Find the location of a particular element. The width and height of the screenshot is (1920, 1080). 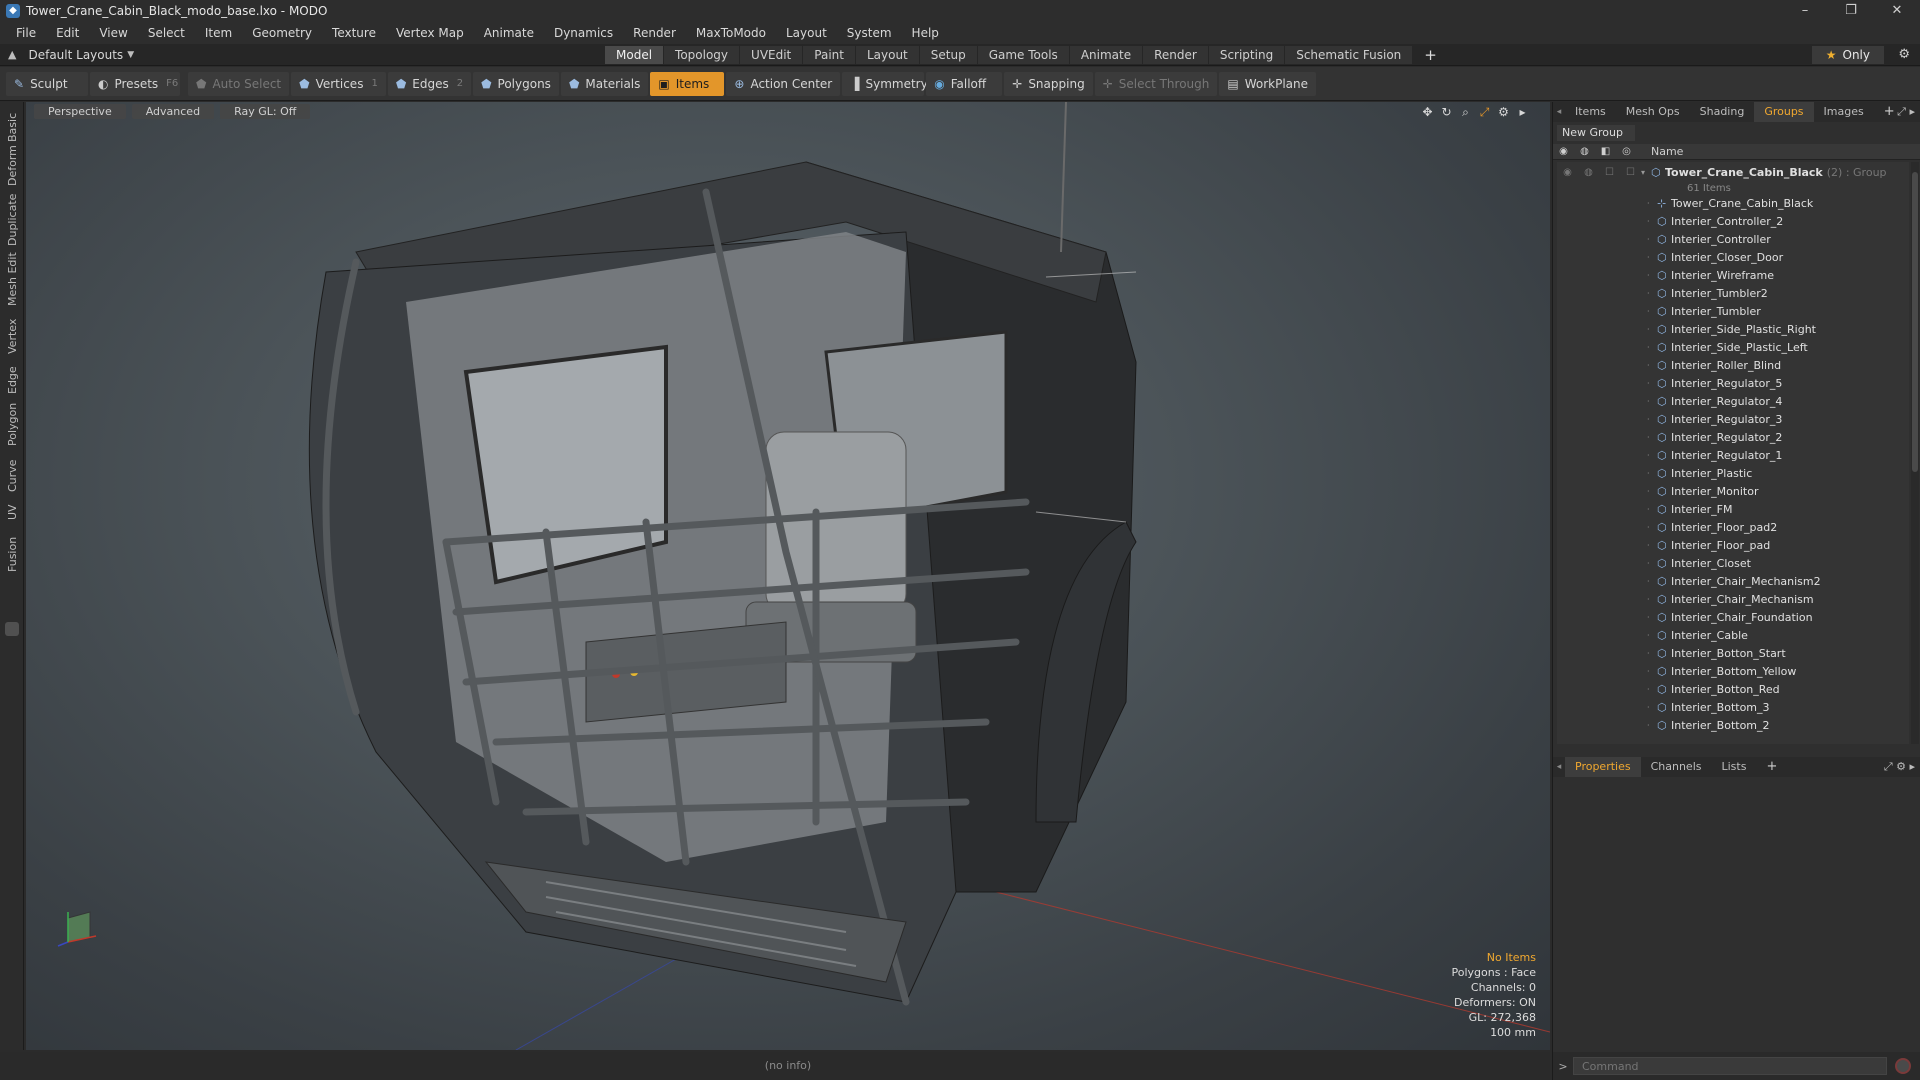

falloff-button: ◉ Falloff is located at coordinates (964, 83).